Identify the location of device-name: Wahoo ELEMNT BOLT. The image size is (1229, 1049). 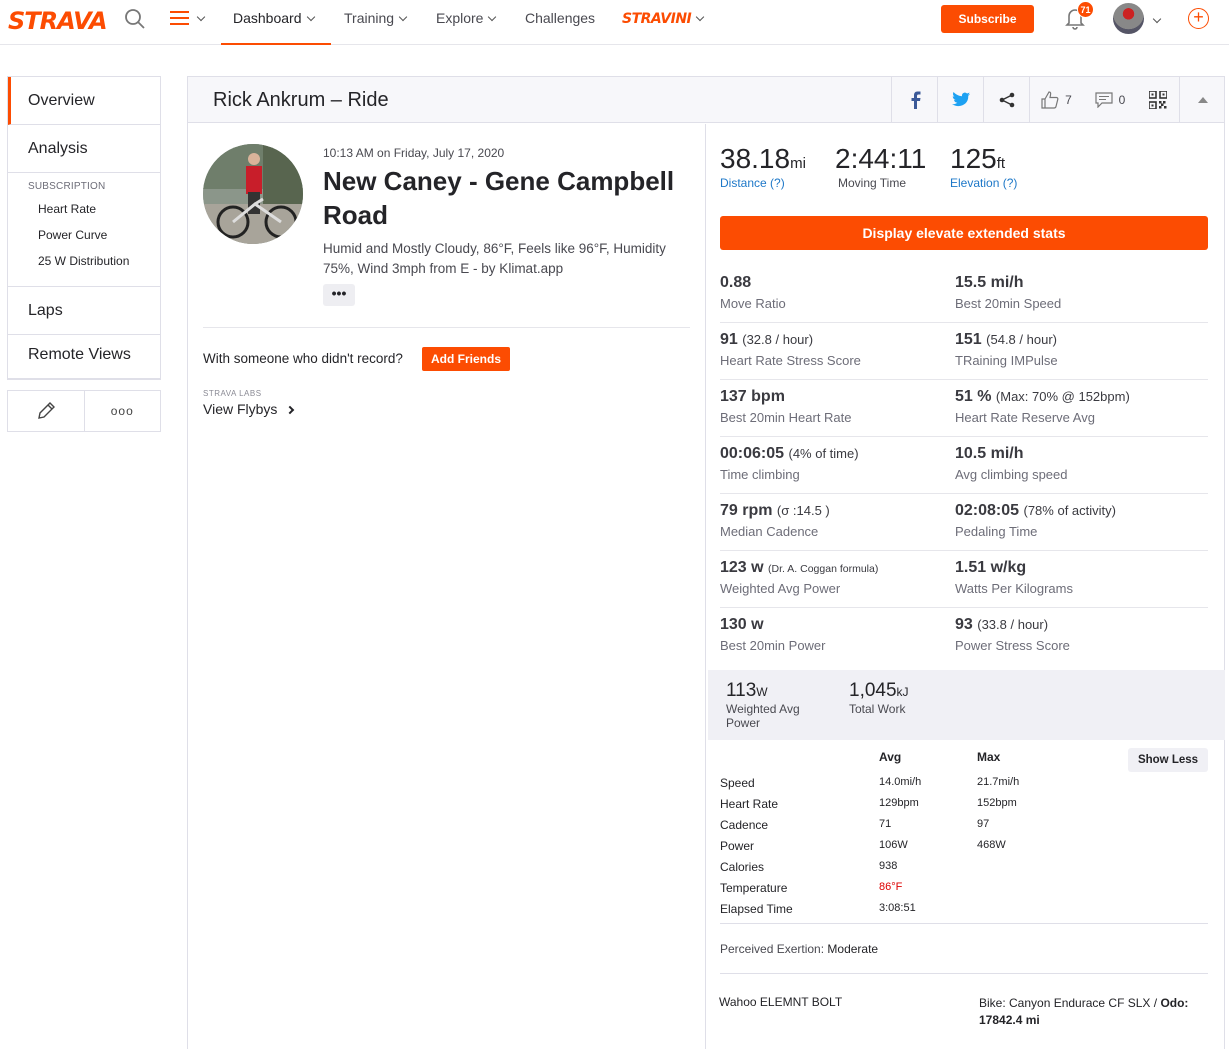
(781, 1002).